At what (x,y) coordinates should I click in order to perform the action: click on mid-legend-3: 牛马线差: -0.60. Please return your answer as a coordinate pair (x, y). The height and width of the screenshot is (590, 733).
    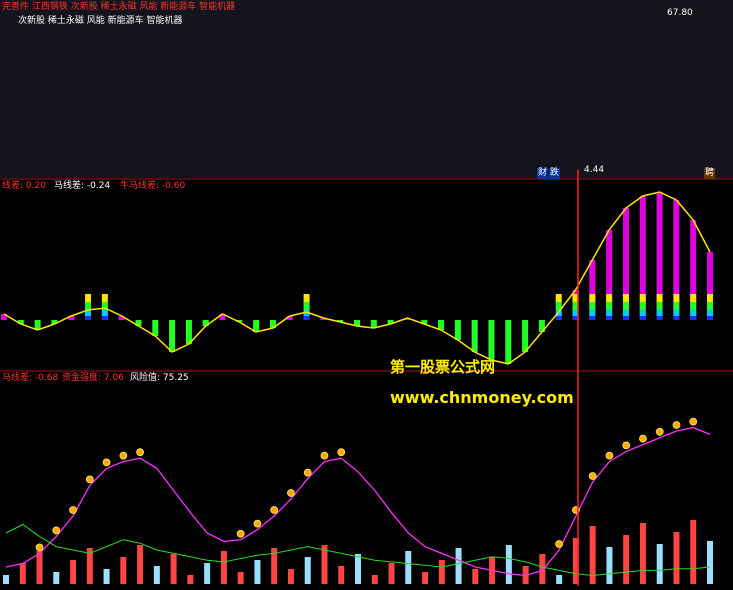
    Looking at the image, I should click on (153, 186).